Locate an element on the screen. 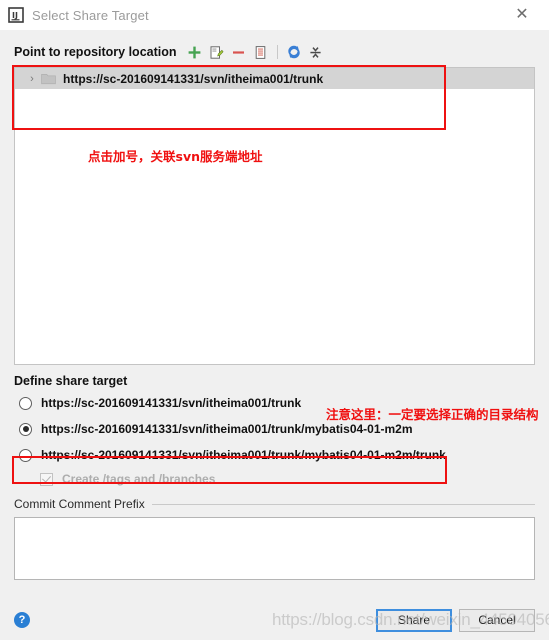 Image resolution: width=549 pixels, height=640 pixels. close-icon: ✕ is located at coordinates (522, 15).